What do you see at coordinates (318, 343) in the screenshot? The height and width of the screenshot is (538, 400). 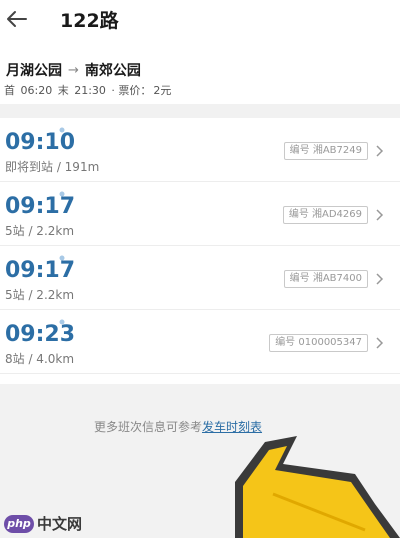 I see `plate-badge: 编号 0100005347` at bounding box center [318, 343].